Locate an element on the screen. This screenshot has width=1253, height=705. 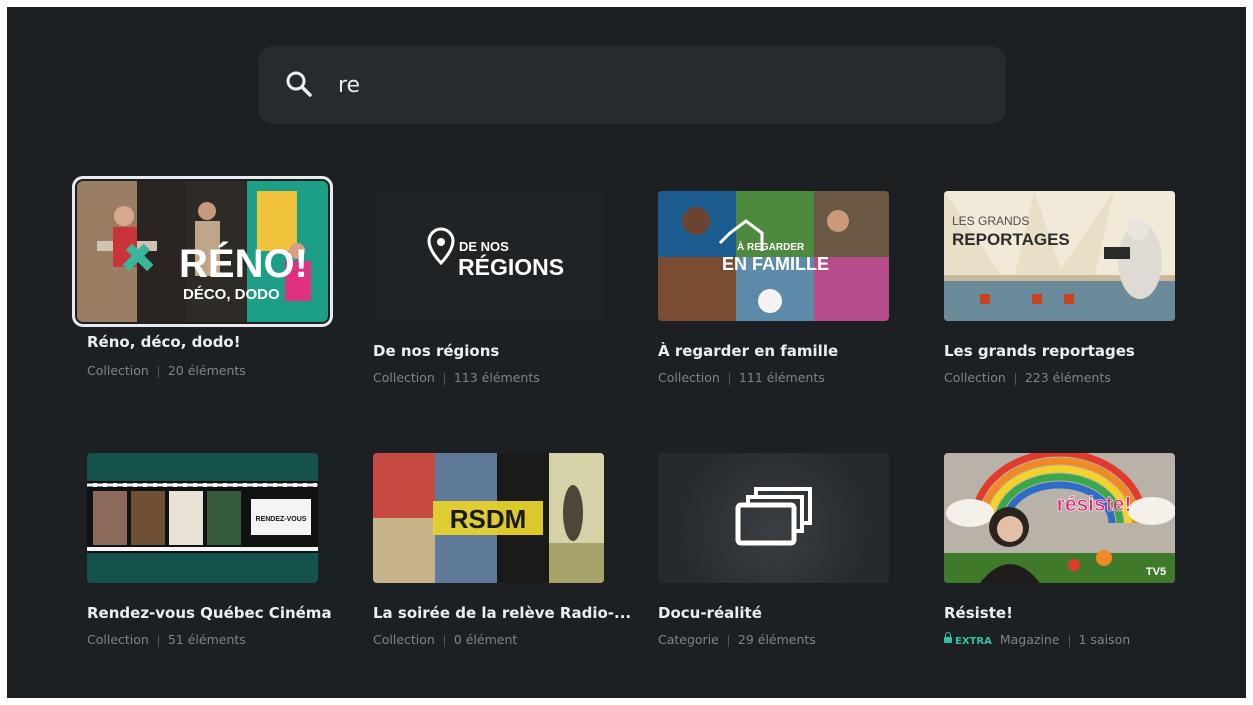
card-meta: Collection 51 éléments is located at coordinates (207, 639).